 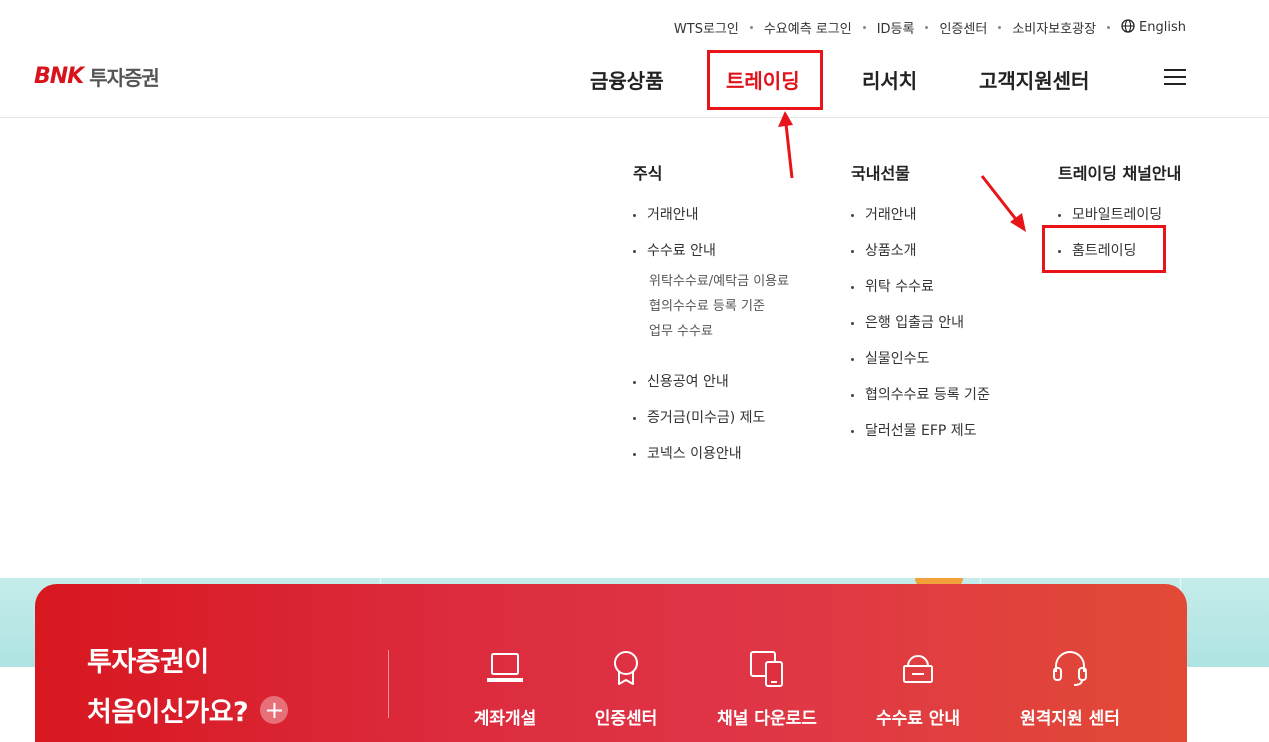 What do you see at coordinates (124, 78) in the screenshot?
I see `logo-text: 투자증권` at bounding box center [124, 78].